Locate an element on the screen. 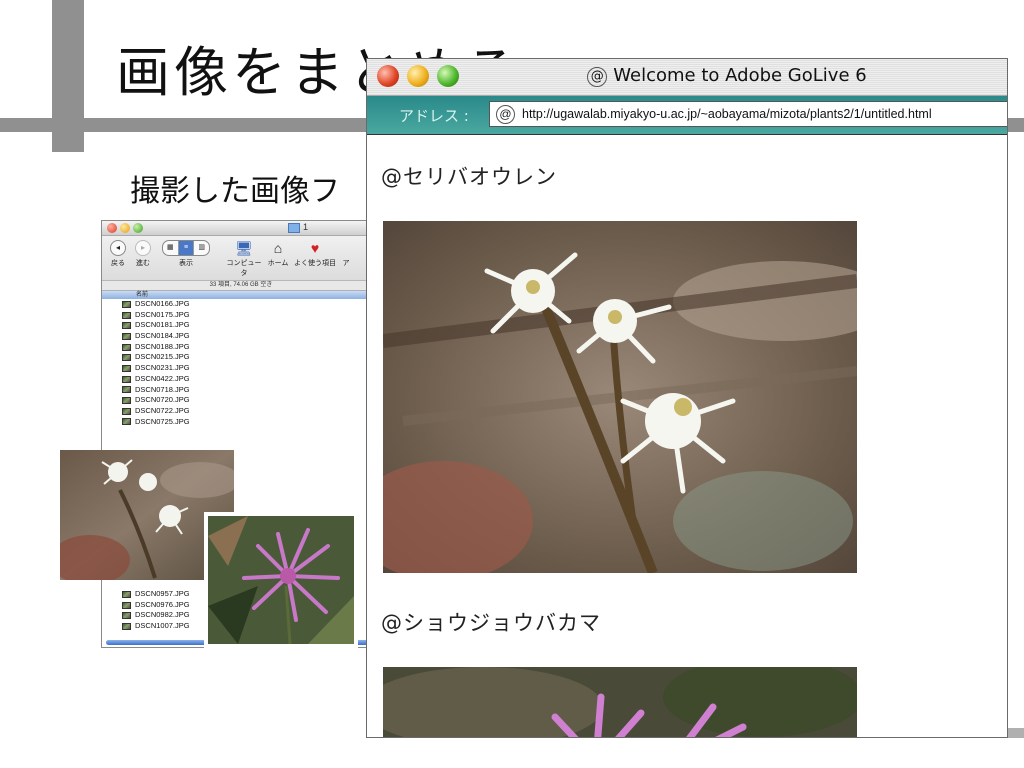 The width and height of the screenshot is (1024, 768). applications-icon is located at coordinates (349, 248).